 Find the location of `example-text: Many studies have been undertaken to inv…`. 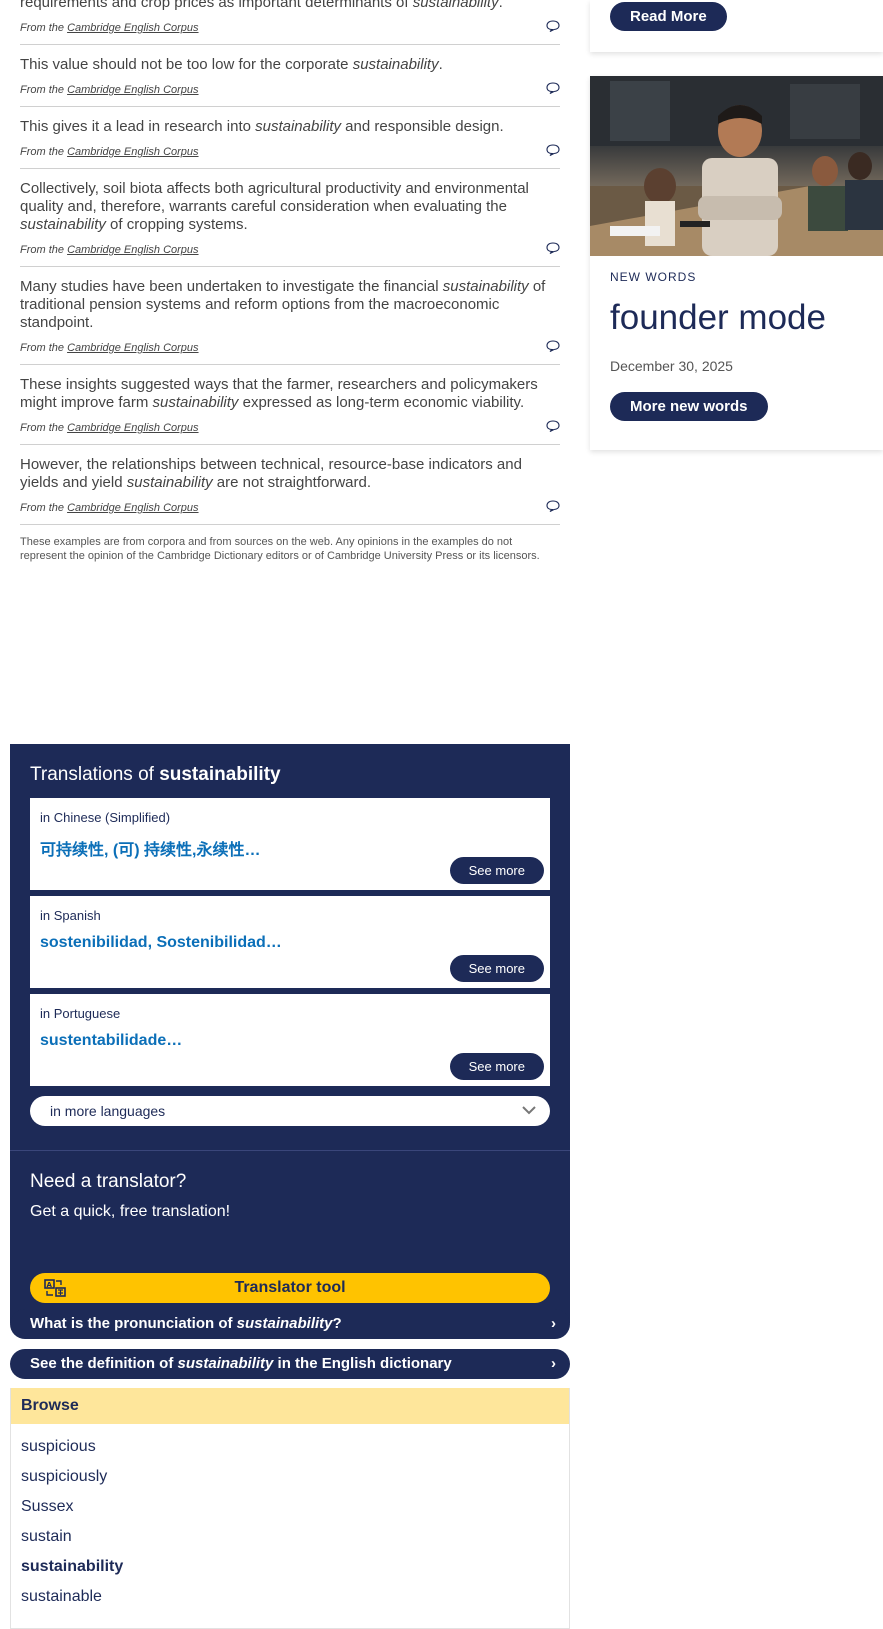

example-text: Many studies have been undertaken to inv… is located at coordinates (283, 304).